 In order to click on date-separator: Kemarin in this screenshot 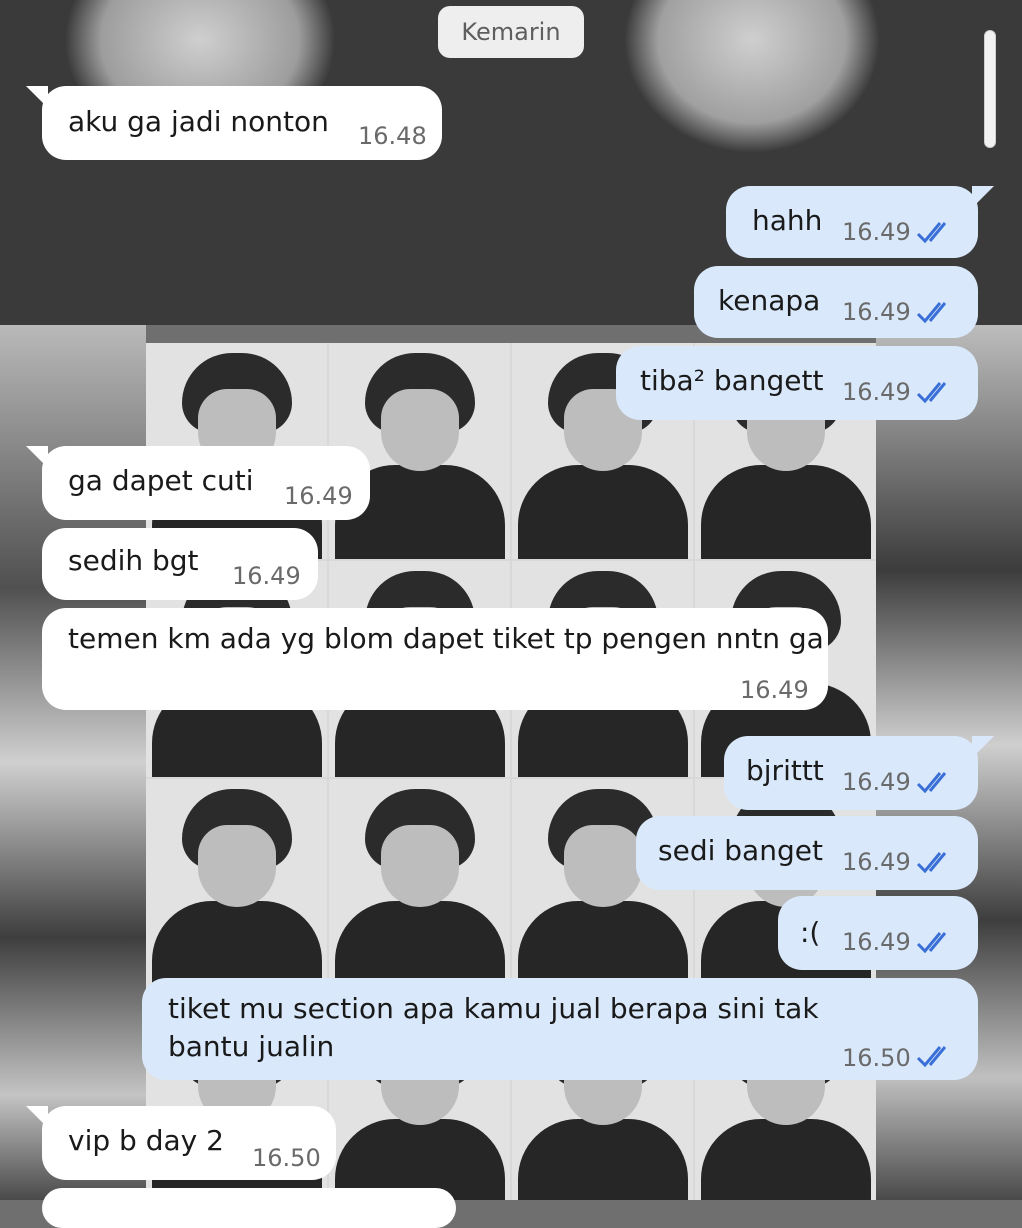, I will do `click(511, 32)`.